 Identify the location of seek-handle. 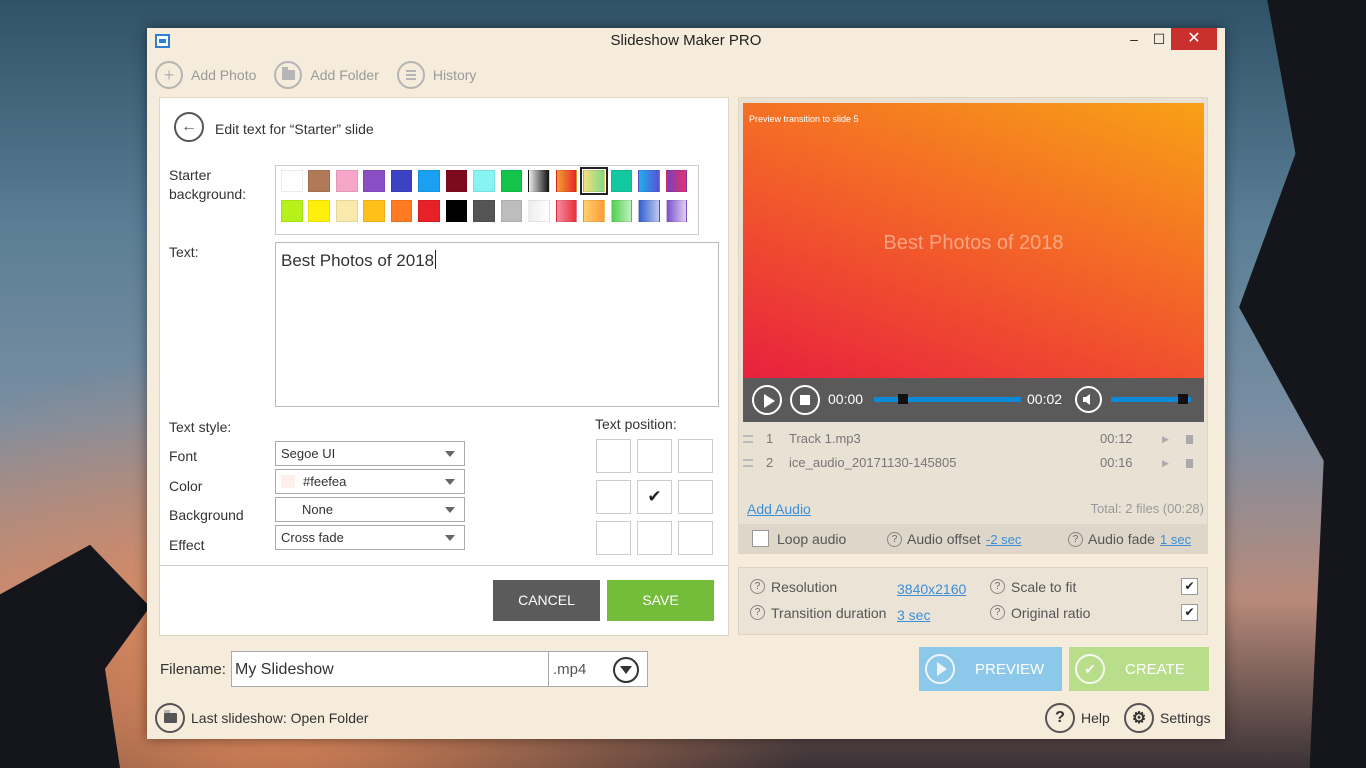
(903, 399).